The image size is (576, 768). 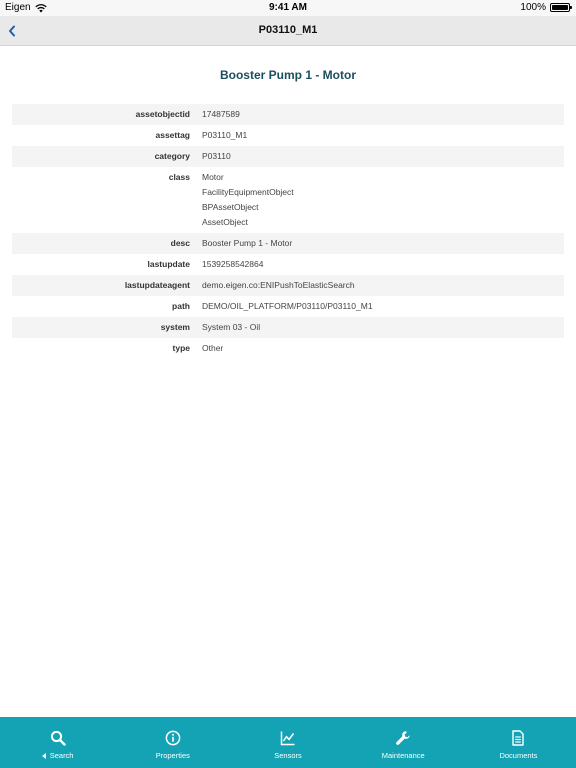 What do you see at coordinates (162, 114) in the screenshot?
I see `property-key: assetobjectid` at bounding box center [162, 114].